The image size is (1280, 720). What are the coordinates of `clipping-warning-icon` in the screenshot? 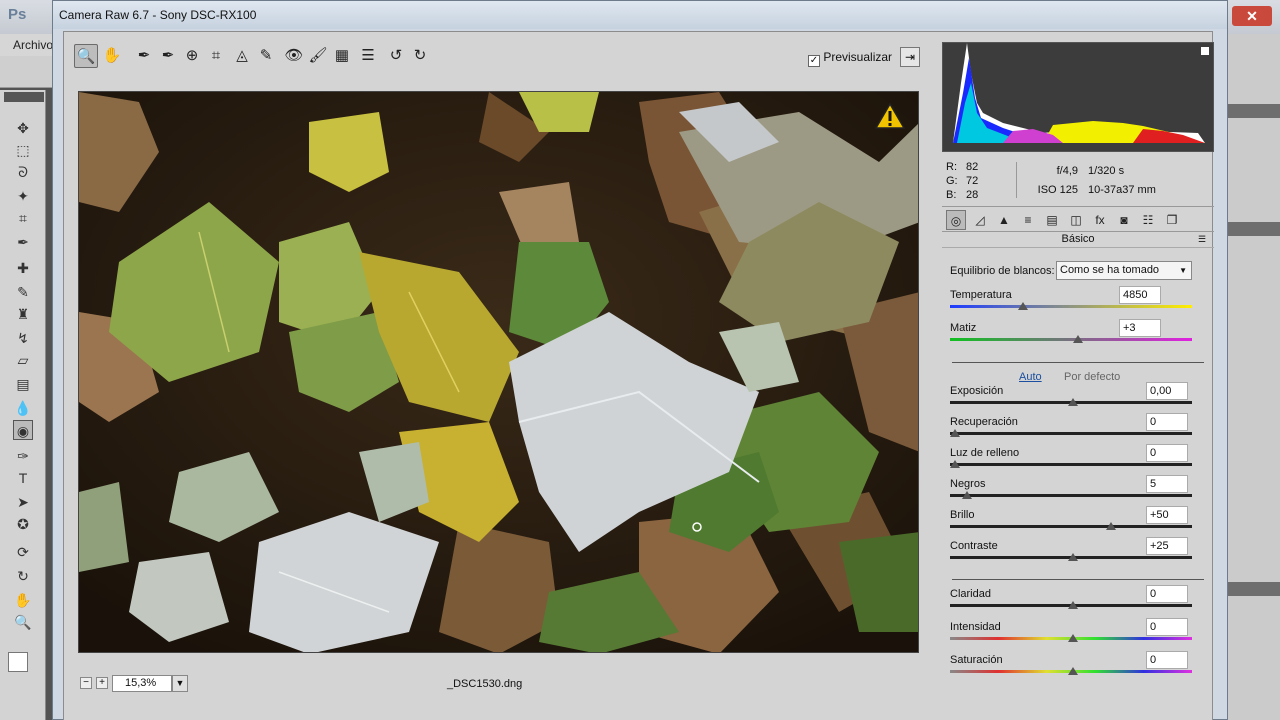 It's located at (890, 116).